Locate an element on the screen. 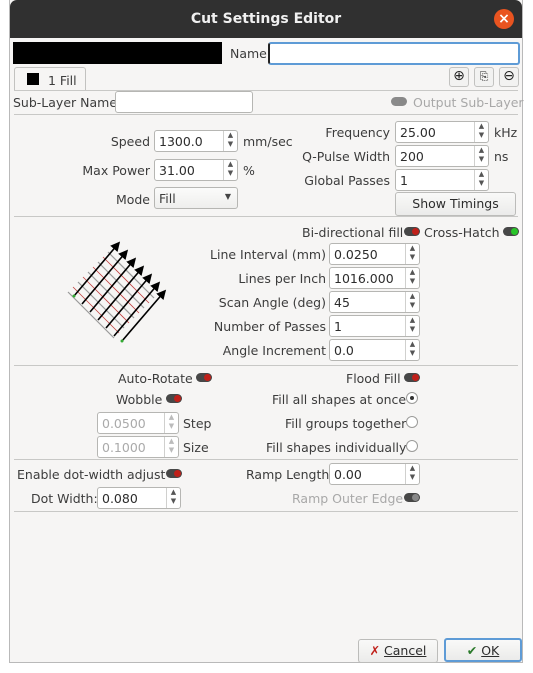  scan-angle-value: 45 is located at coordinates (342, 302).